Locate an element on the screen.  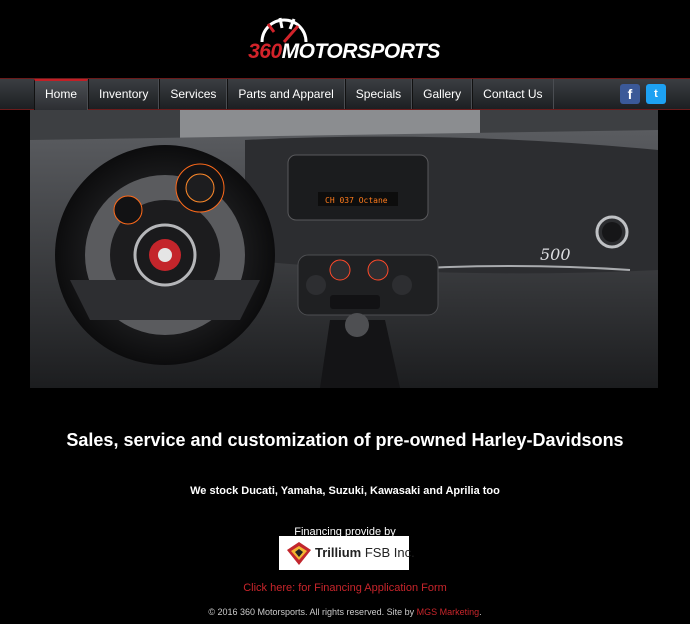
social-links: f t is located at coordinates (643, 94).